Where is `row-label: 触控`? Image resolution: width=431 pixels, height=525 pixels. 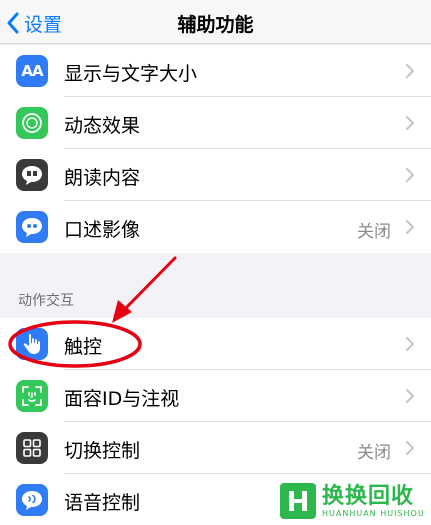 row-label: 触控 is located at coordinates (83, 347).